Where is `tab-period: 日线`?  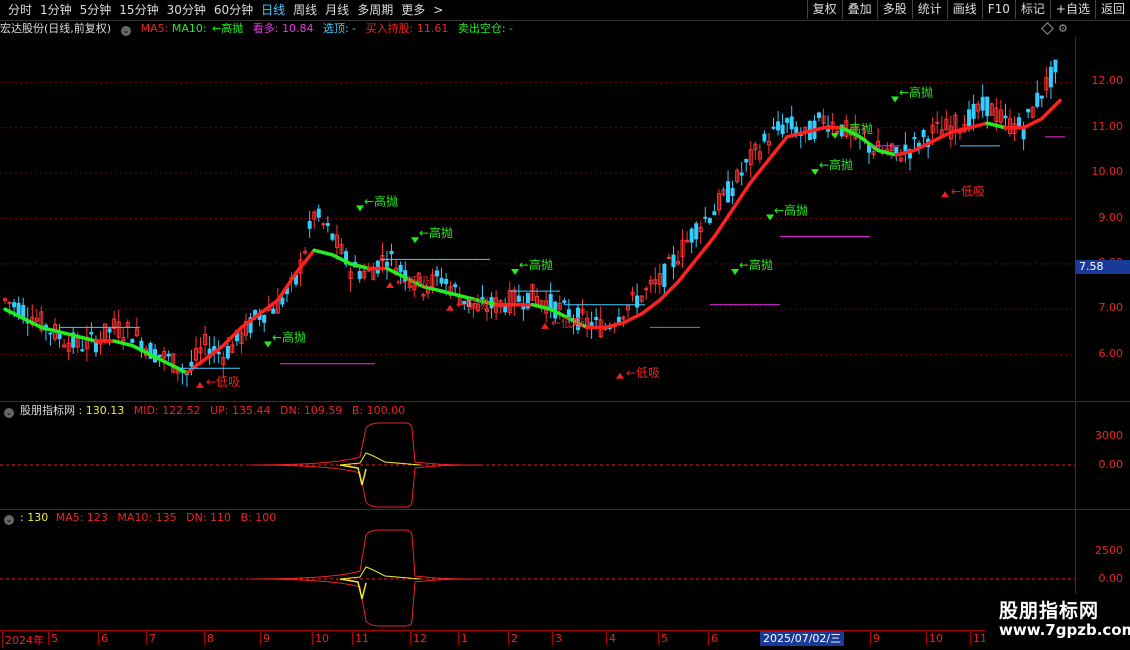 tab-period: 日线 is located at coordinates (273, 10).